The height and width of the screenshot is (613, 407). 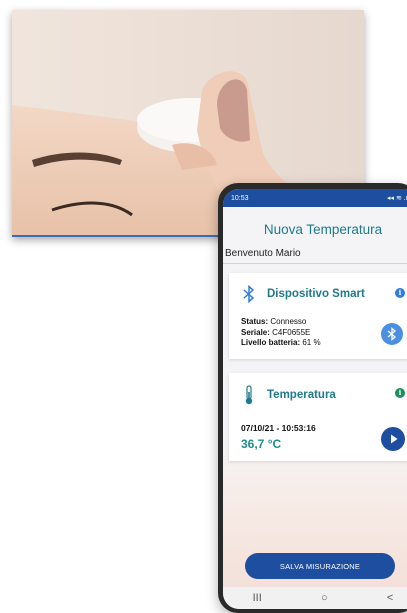 What do you see at coordinates (315, 198) in the screenshot?
I see `status-bar: 10:53 ◂◂ ≋ .ıl ▮` at bounding box center [315, 198].